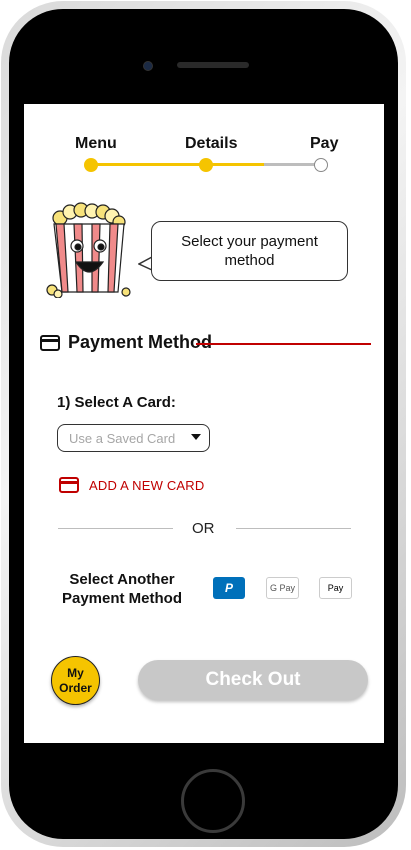 Image resolution: width=411 pixels, height=850 pixels. What do you see at coordinates (147, 485) in the screenshot?
I see `add-new-card-label: ADD A NEW CARD` at bounding box center [147, 485].